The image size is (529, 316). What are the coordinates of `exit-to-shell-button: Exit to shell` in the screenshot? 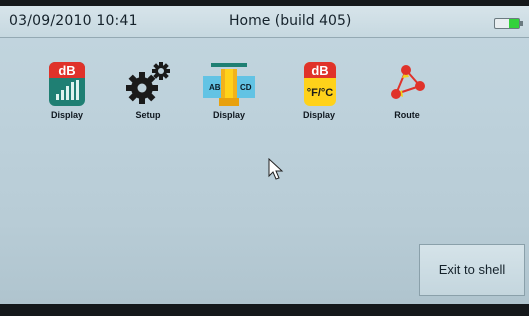 It's located at (472, 270).